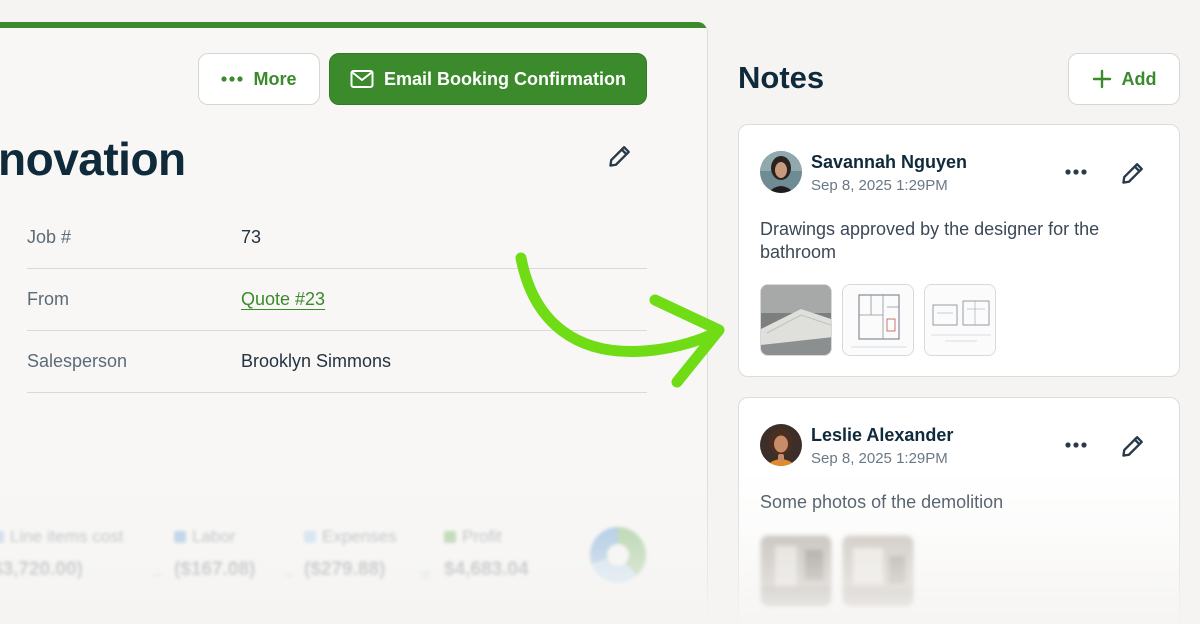  What do you see at coordinates (425, 575) in the screenshot?
I see `equals-operator: =` at bounding box center [425, 575].